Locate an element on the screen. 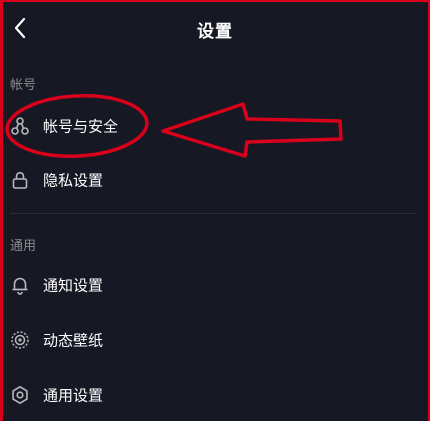  section-divider is located at coordinates (213, 213).